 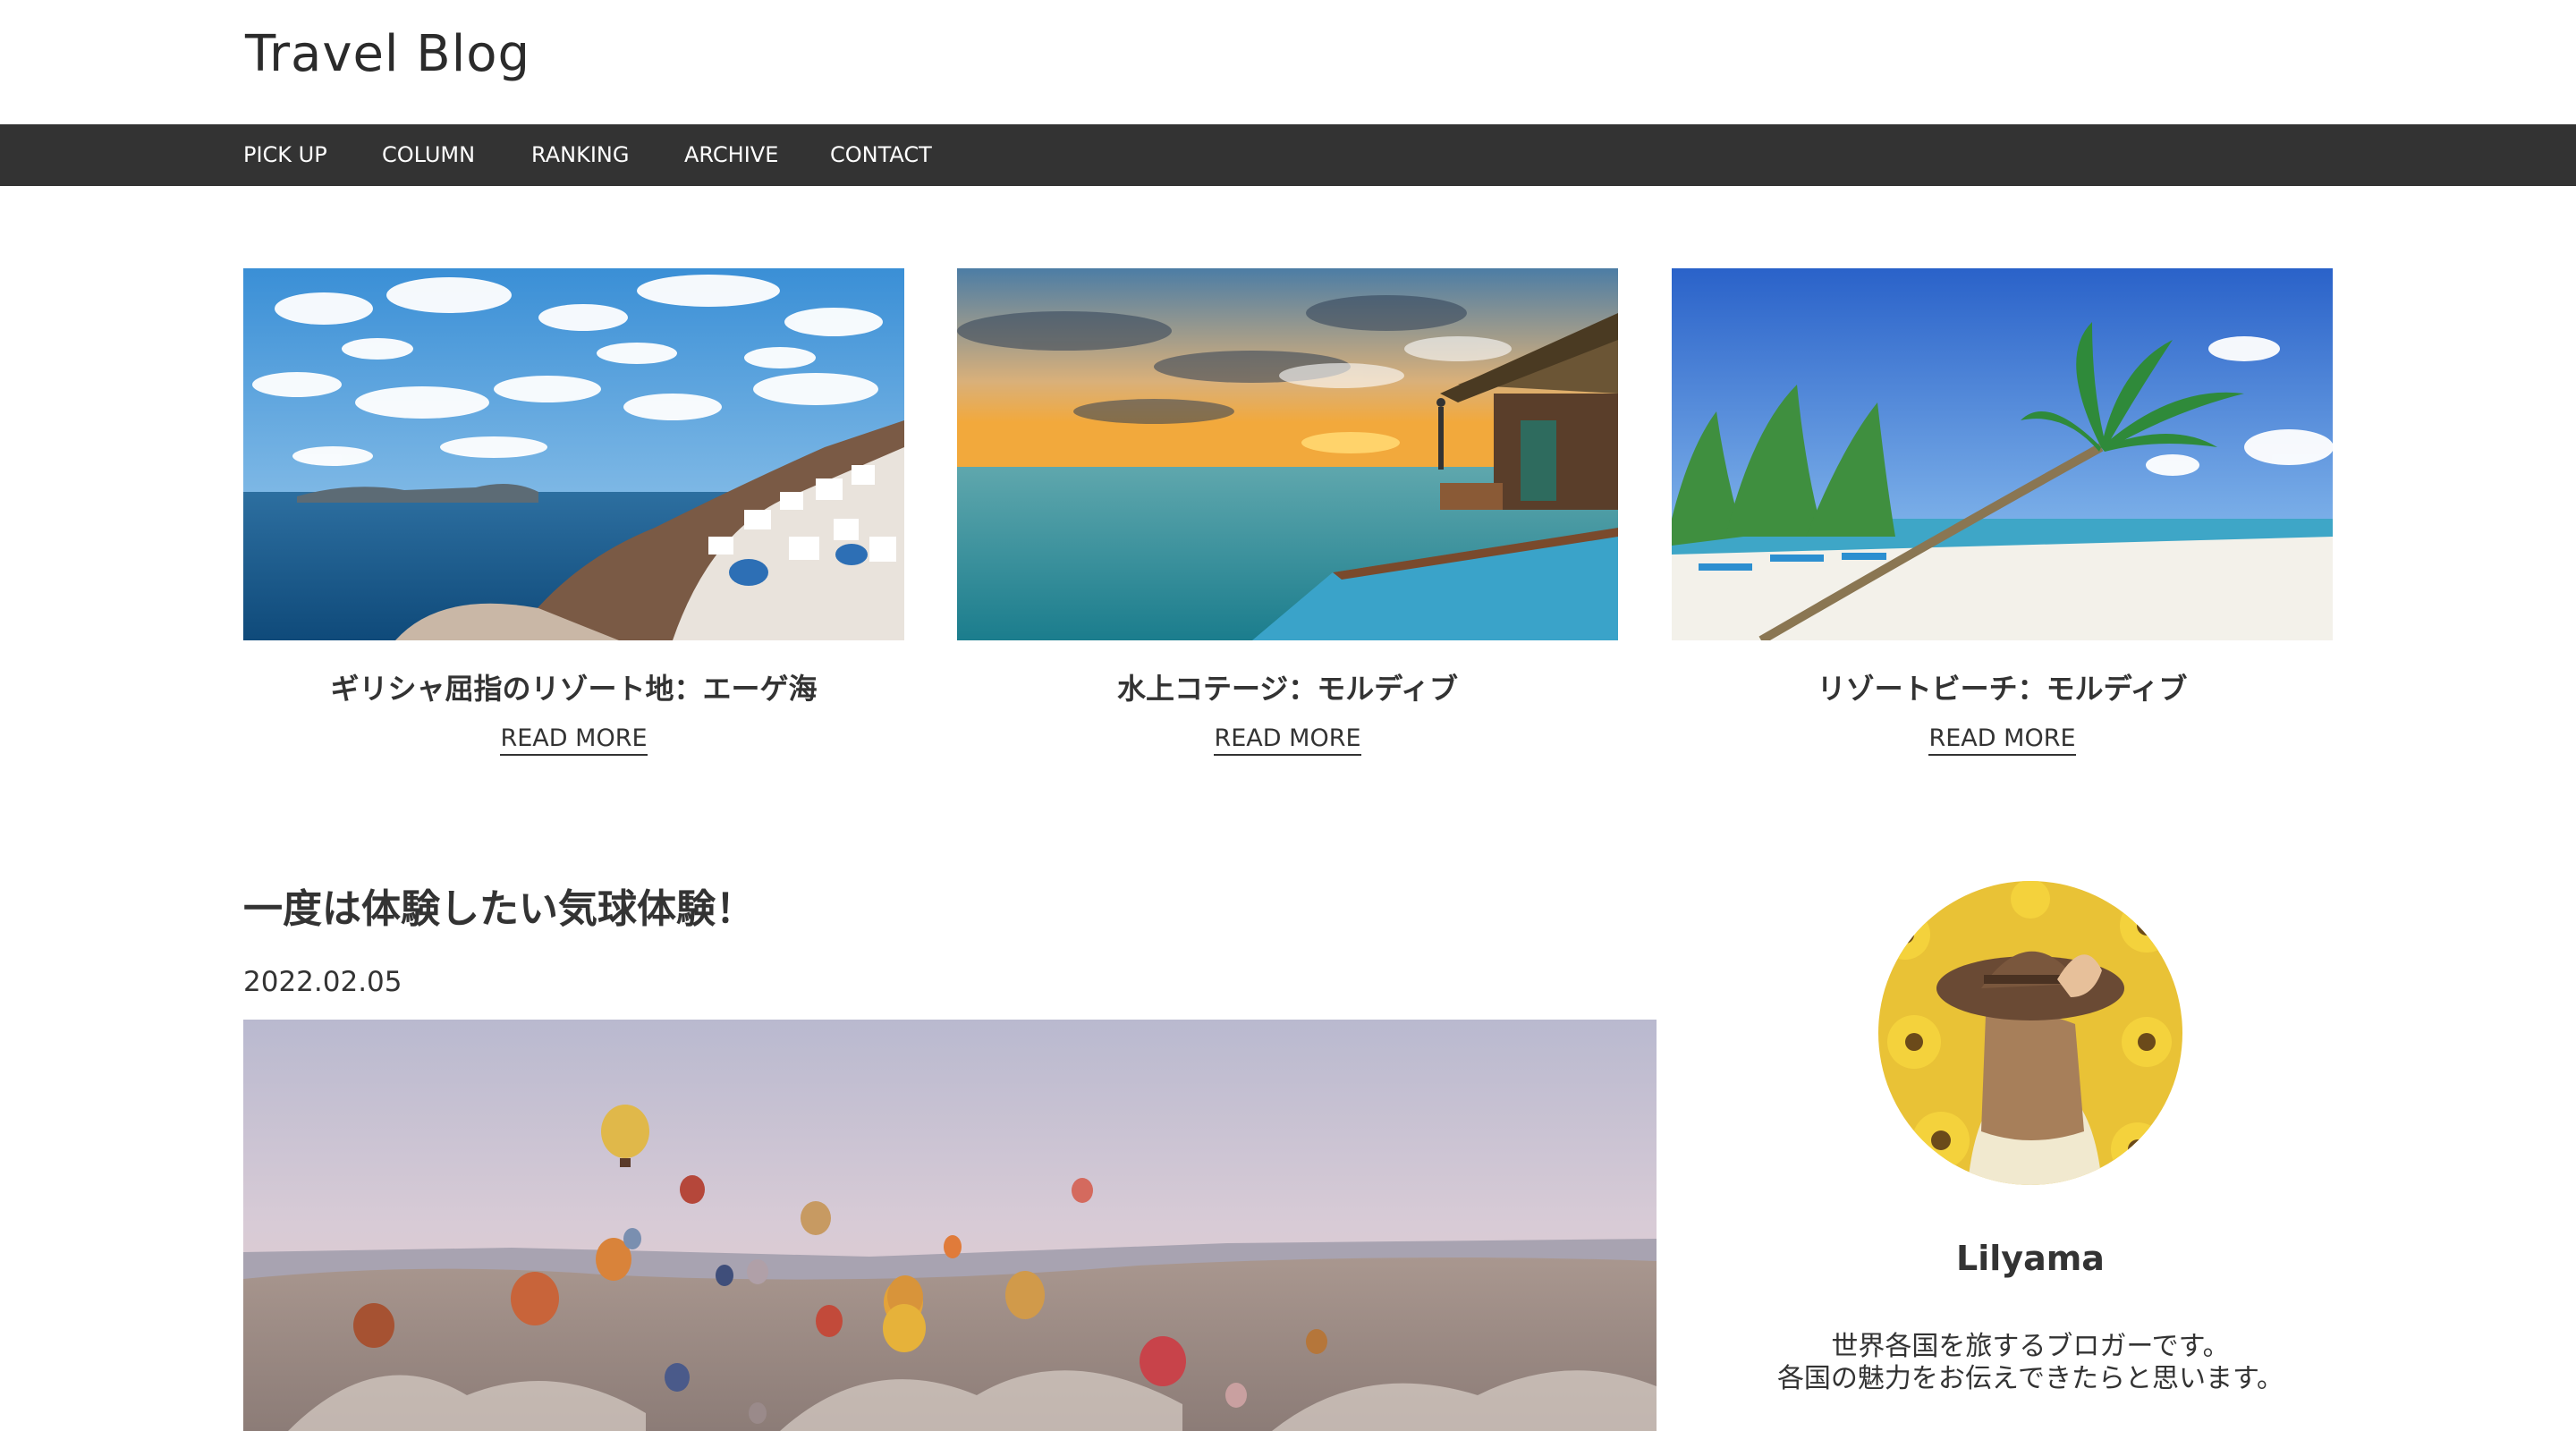 What do you see at coordinates (2030, 1346) in the screenshot?
I see `profile-bio-line: 世界各国を旅するブロガーです。` at bounding box center [2030, 1346].